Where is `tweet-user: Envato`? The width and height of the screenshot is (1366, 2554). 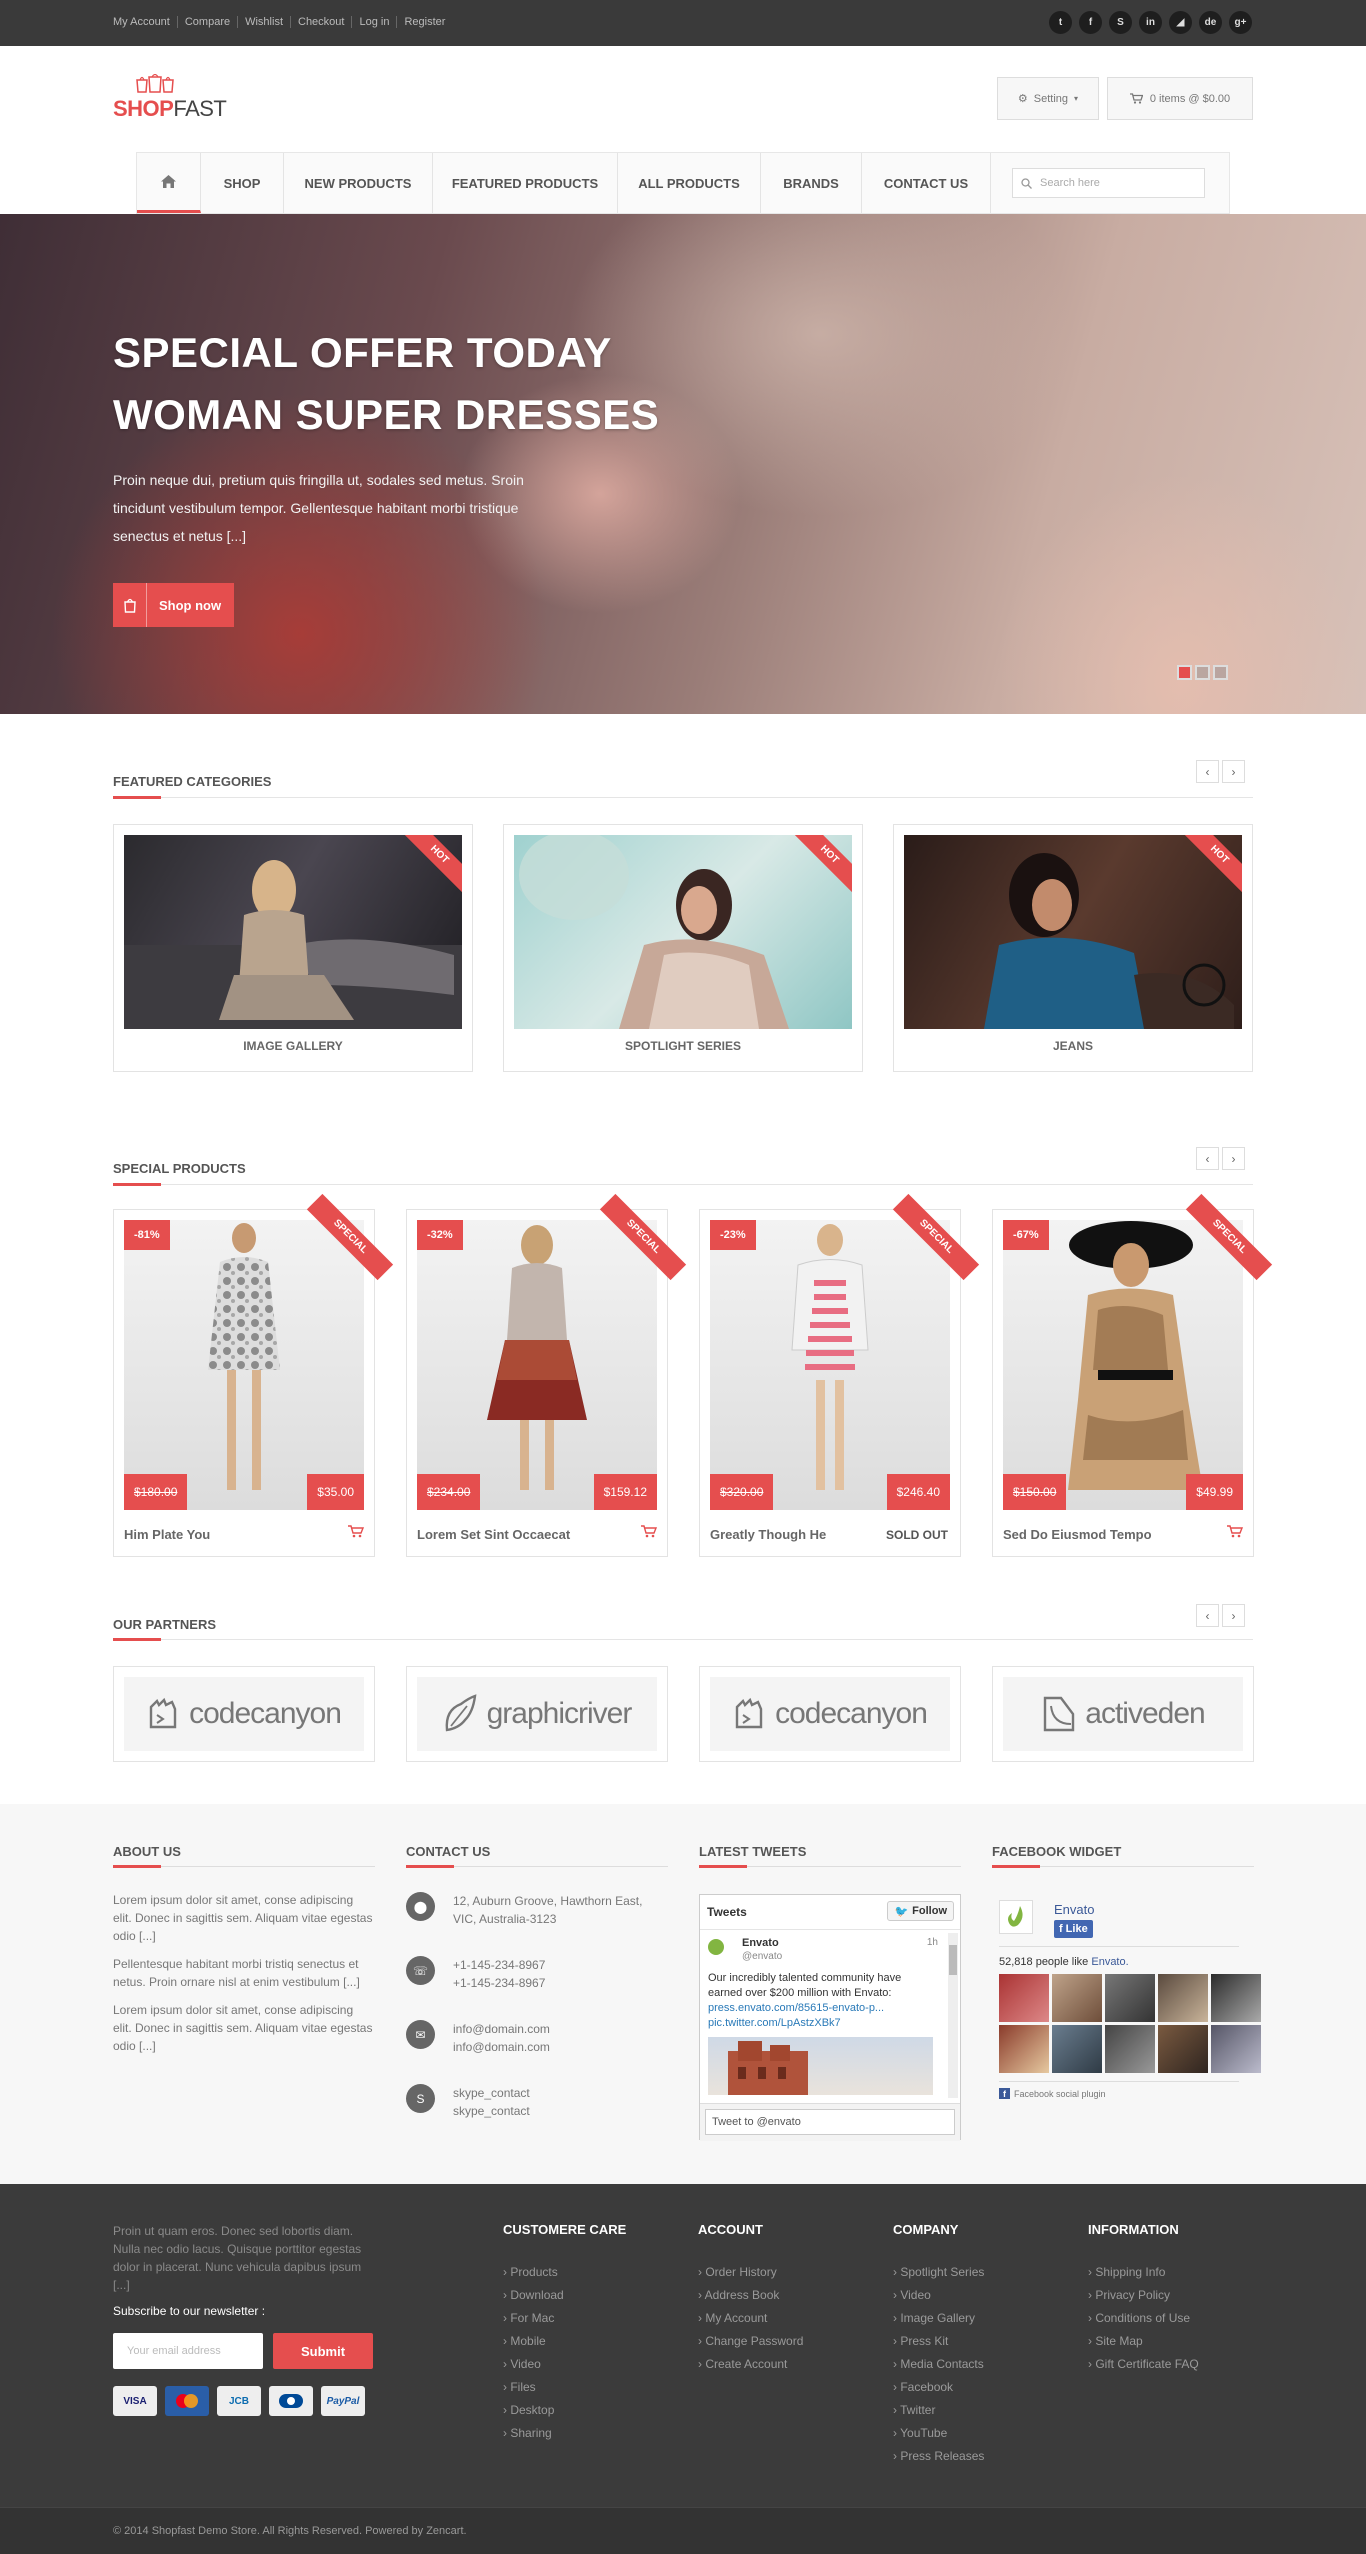
tweet-user: Envato is located at coordinates (760, 1943).